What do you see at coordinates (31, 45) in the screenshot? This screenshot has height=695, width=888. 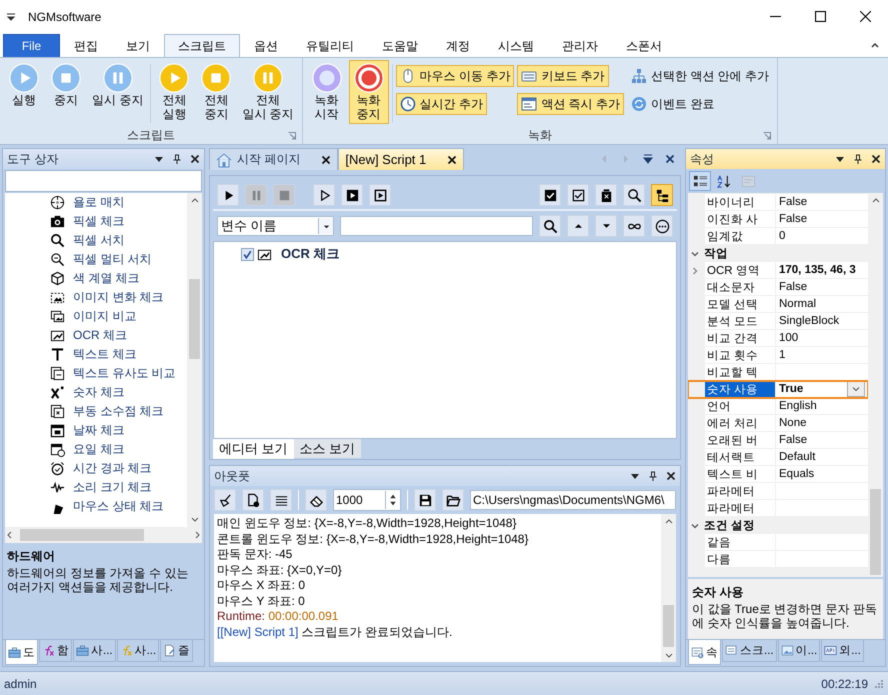 I see `file-menu-button: File` at bounding box center [31, 45].